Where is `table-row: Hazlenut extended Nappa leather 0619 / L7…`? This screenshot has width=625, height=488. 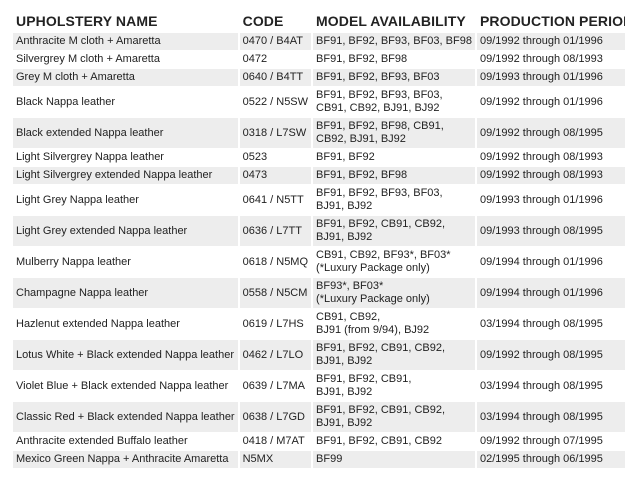
table-row: Hazlenut extended Nappa leather 0619 / L7… is located at coordinates (319, 324).